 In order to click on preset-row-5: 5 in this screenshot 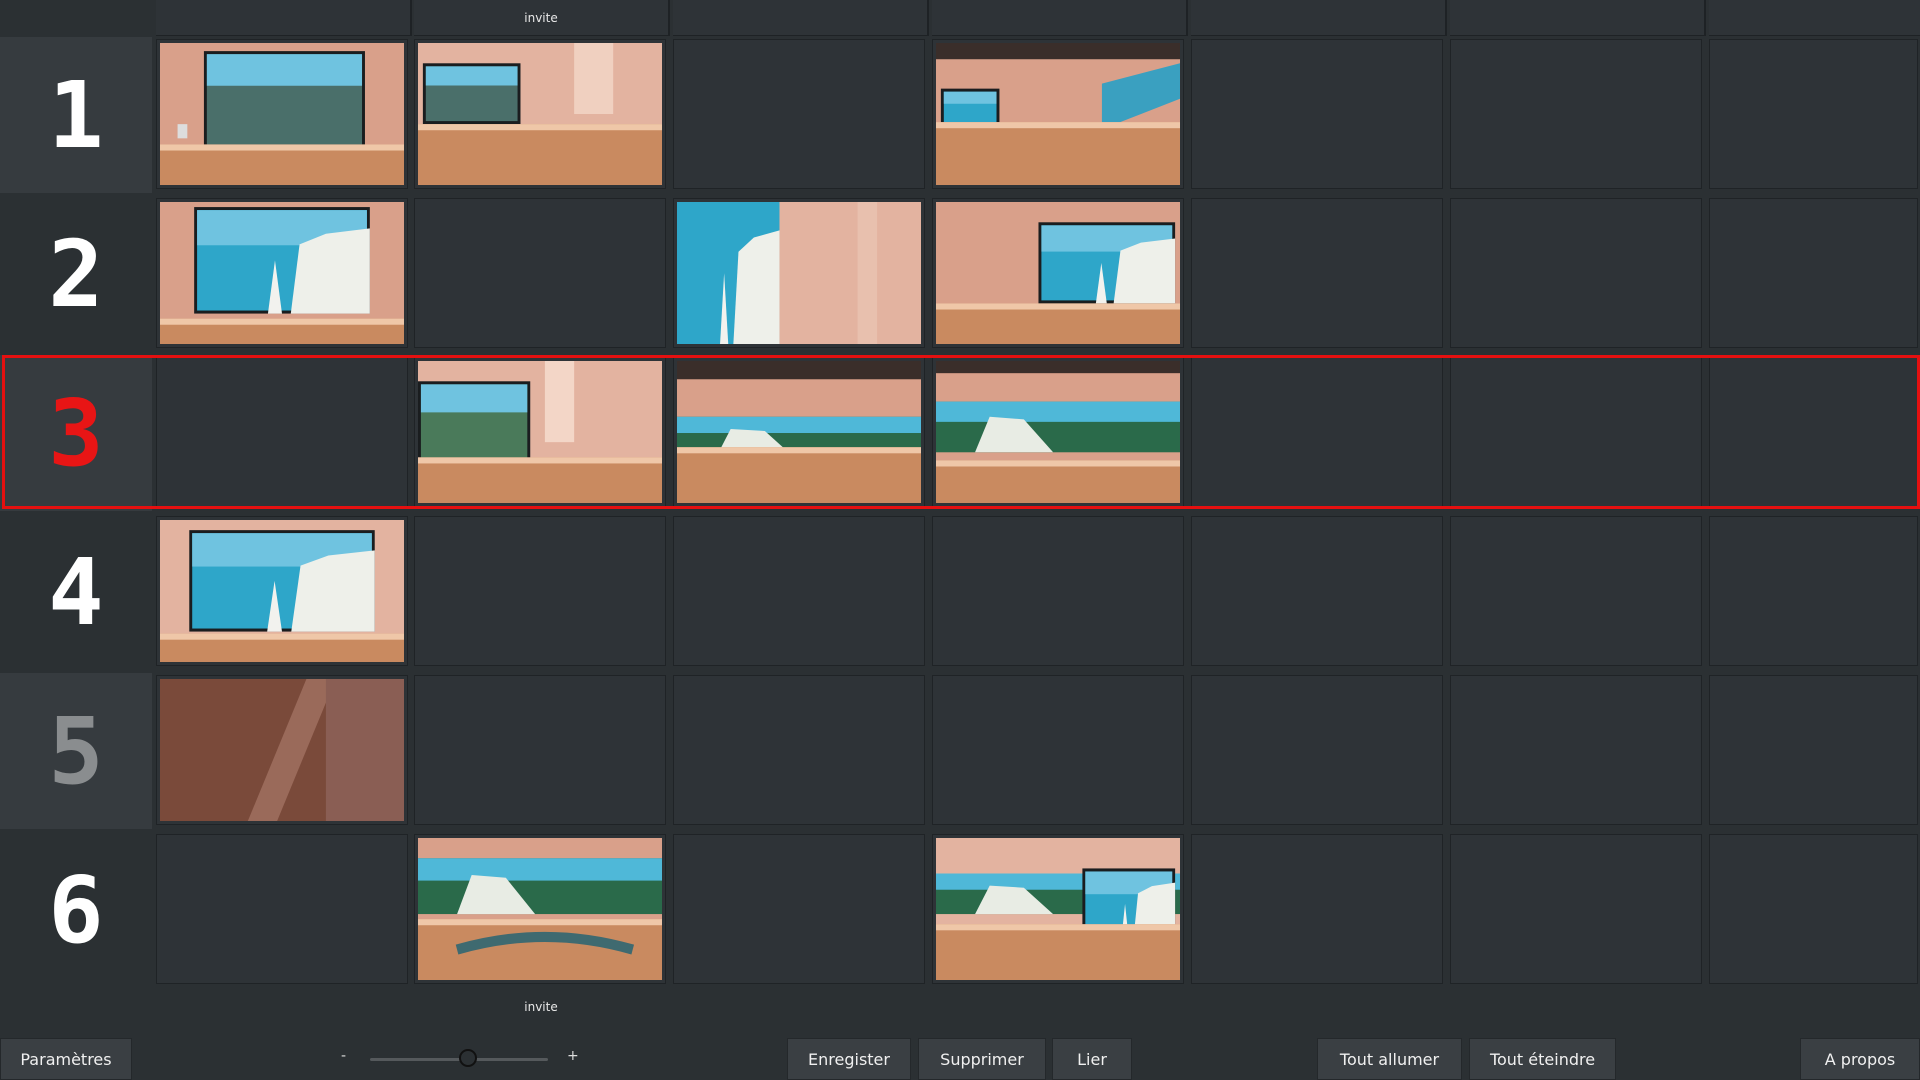, I will do `click(960, 751)`.